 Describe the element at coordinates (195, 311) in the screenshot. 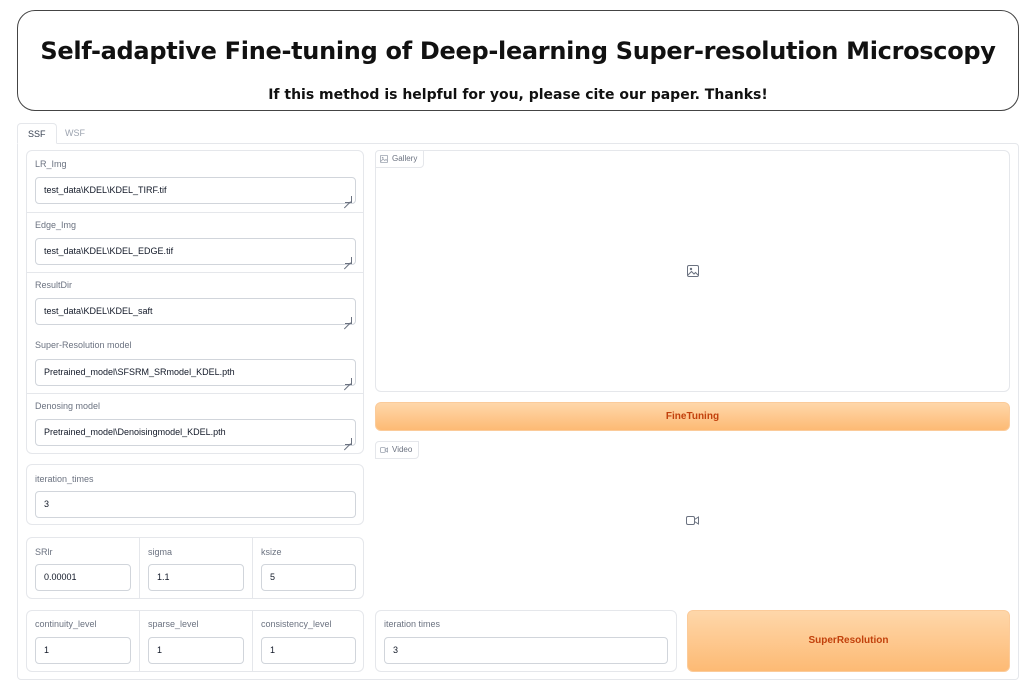

I see `result-dir-field: test_data\KDEL\KDEL_saft` at that location.